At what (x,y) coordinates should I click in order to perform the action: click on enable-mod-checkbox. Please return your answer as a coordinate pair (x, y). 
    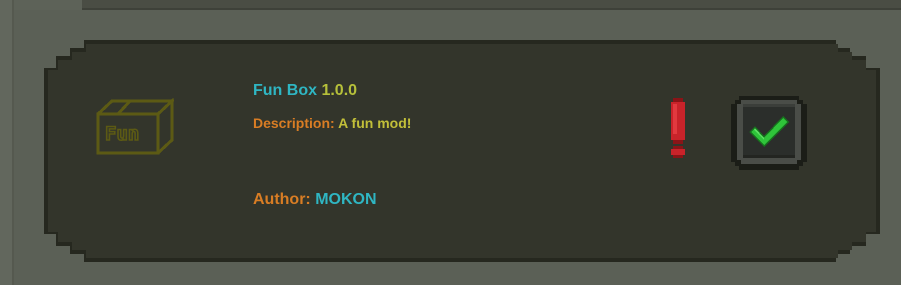
    Looking at the image, I should click on (769, 133).